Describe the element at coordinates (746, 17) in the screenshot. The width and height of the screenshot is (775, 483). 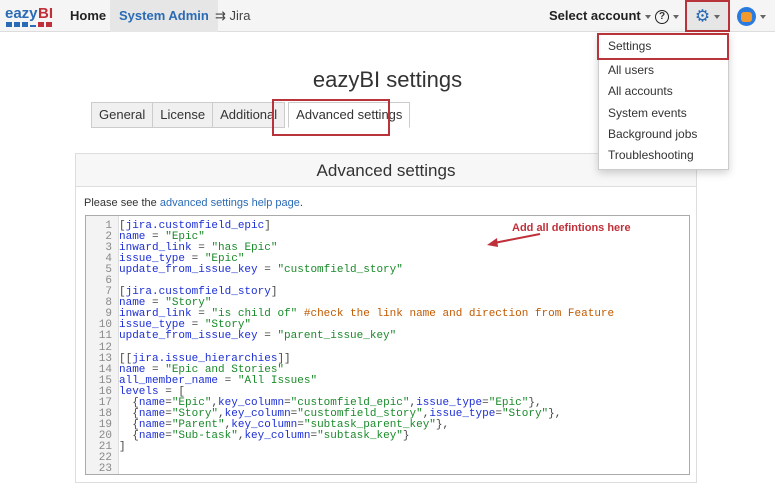
I see `avatar` at that location.